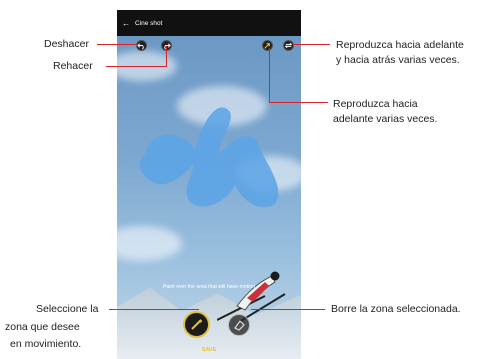  I want to click on top-app-bar: ← Cine shot, so click(209, 23).